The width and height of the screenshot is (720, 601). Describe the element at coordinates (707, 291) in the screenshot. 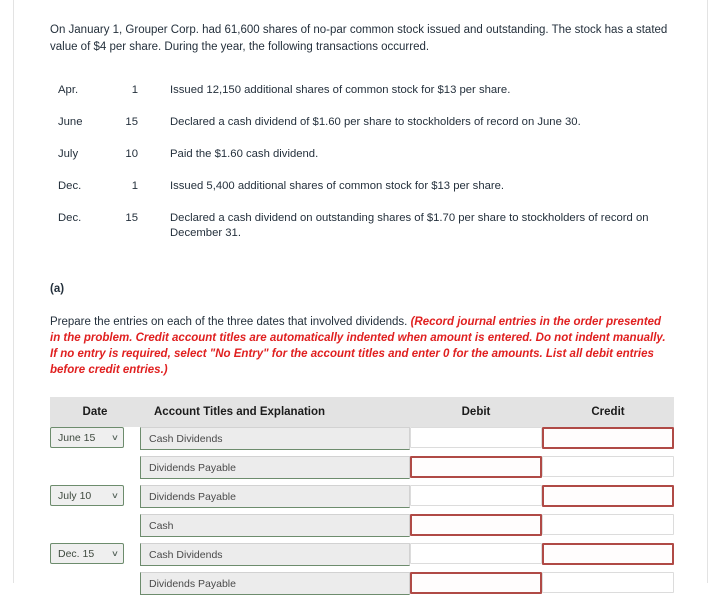

I see `page-right-rule` at that location.